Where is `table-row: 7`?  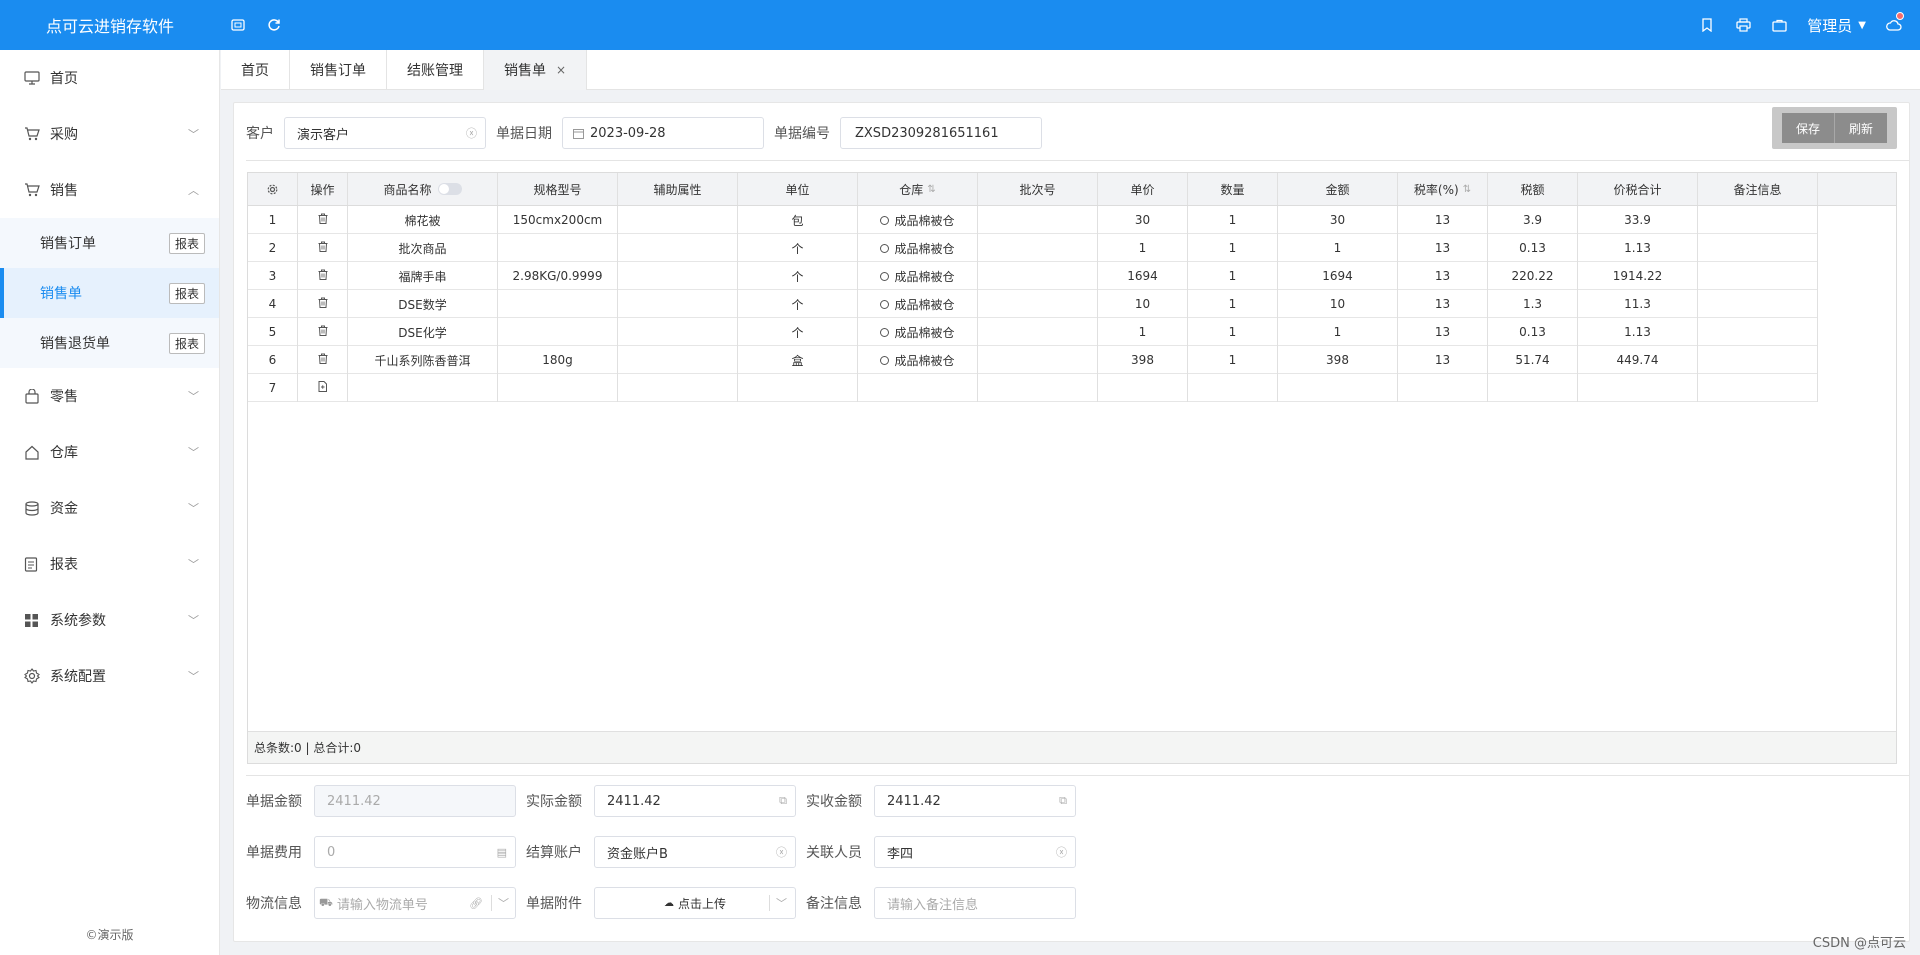
table-row: 7 is located at coordinates (1033, 388).